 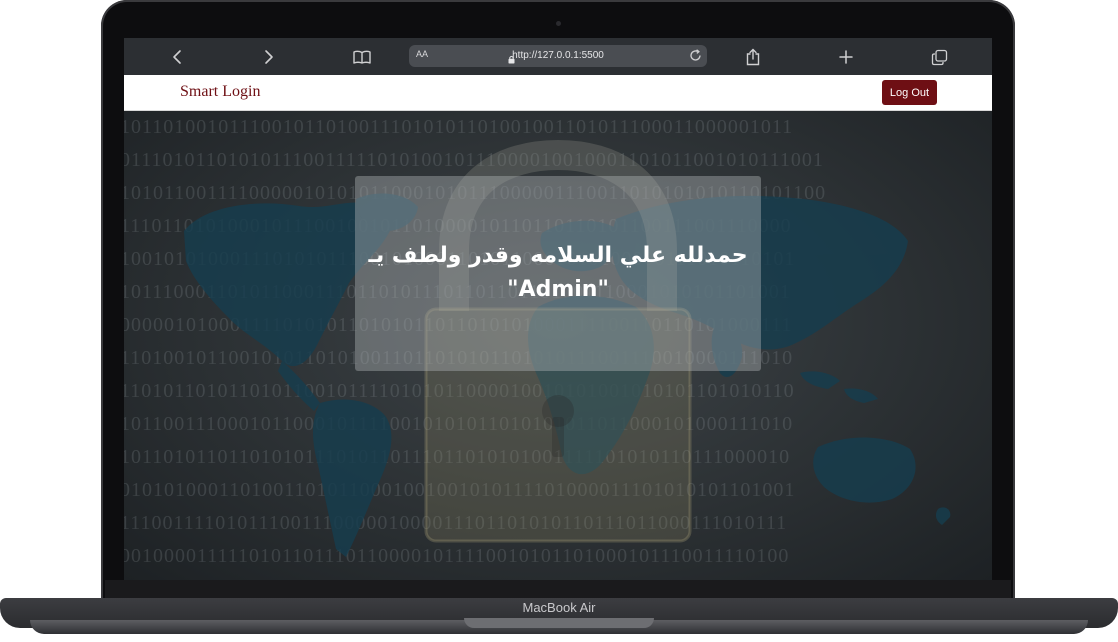 I want to click on camera-icon, so click(x=558, y=23).